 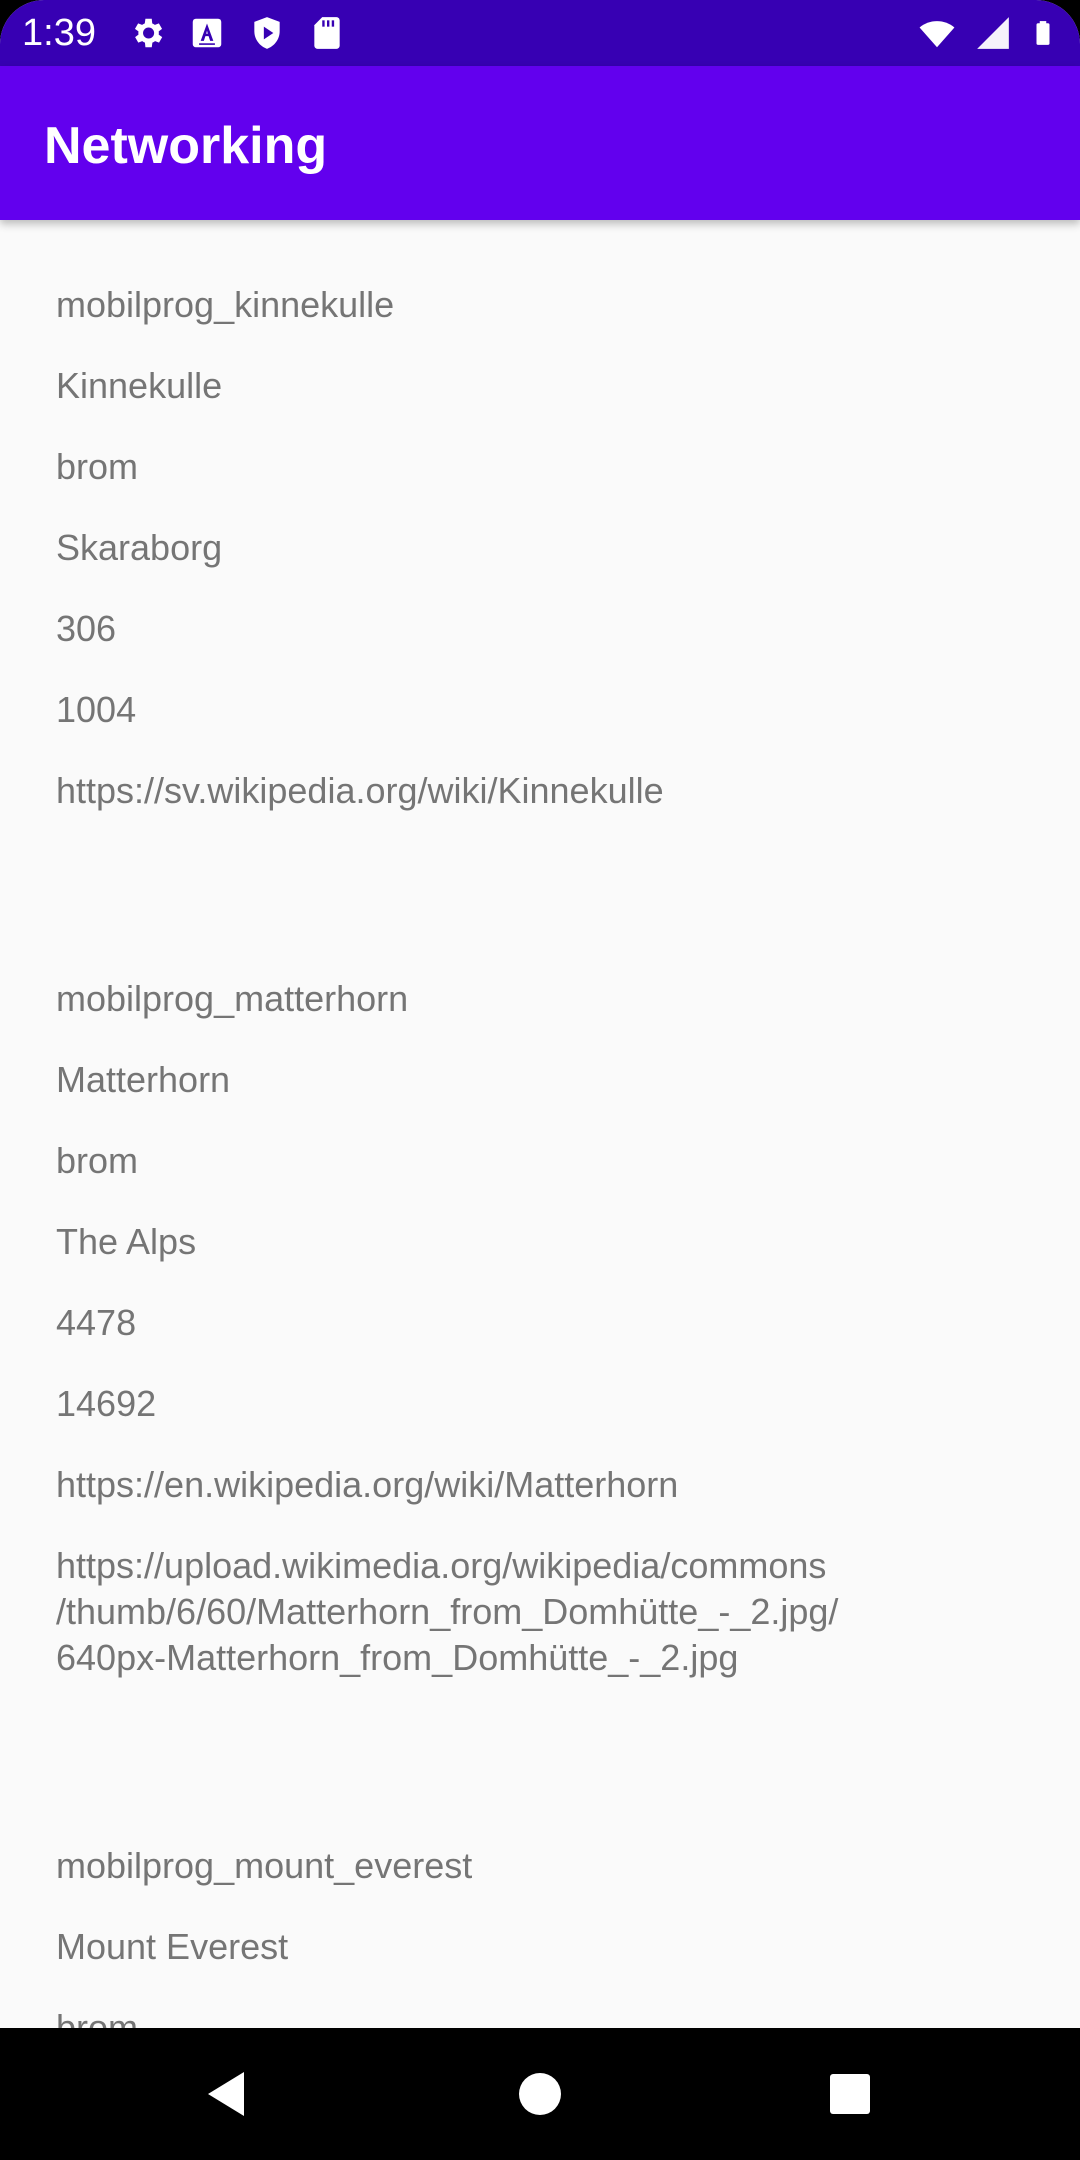 What do you see at coordinates (96, 709) in the screenshot?
I see `item-size: 1004` at bounding box center [96, 709].